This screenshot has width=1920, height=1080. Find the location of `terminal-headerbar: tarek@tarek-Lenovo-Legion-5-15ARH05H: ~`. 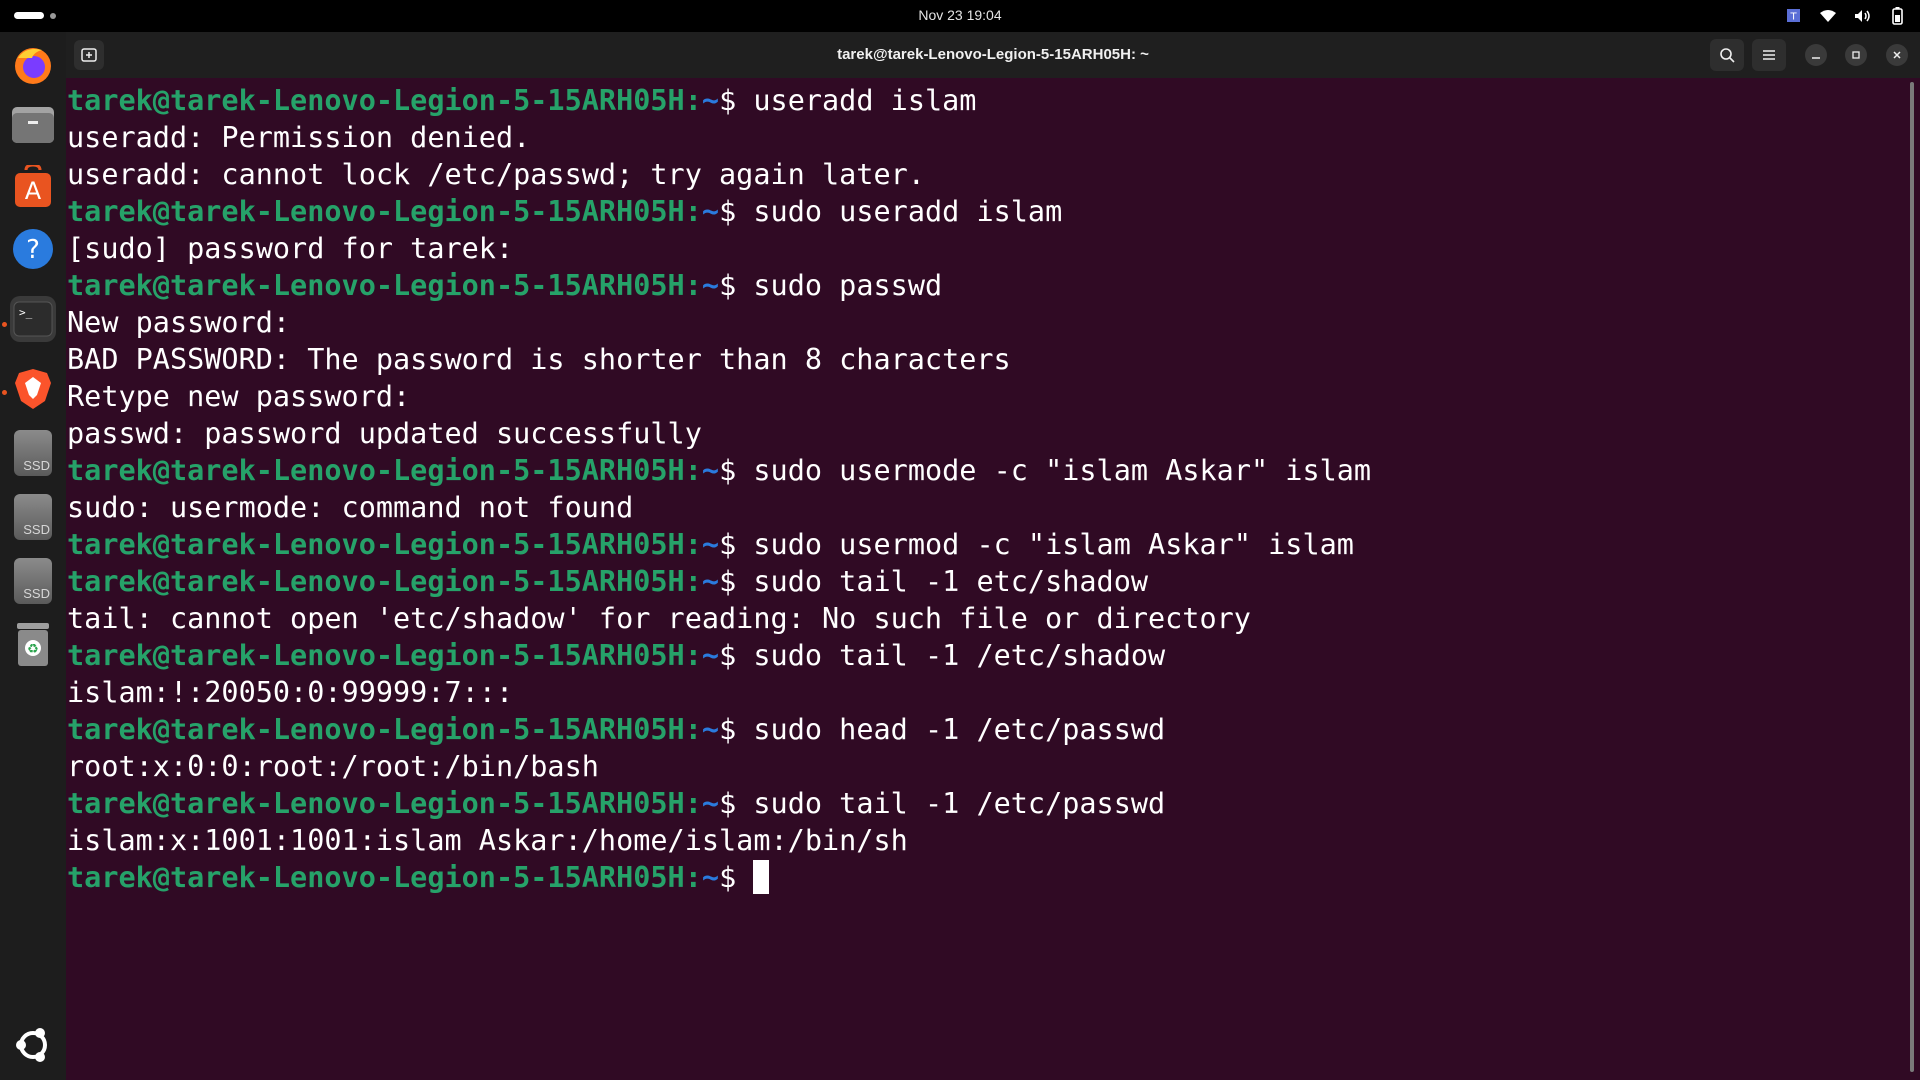

terminal-headerbar: tarek@tarek-Lenovo-Legion-5-15ARH05H: ~ is located at coordinates (993, 55).